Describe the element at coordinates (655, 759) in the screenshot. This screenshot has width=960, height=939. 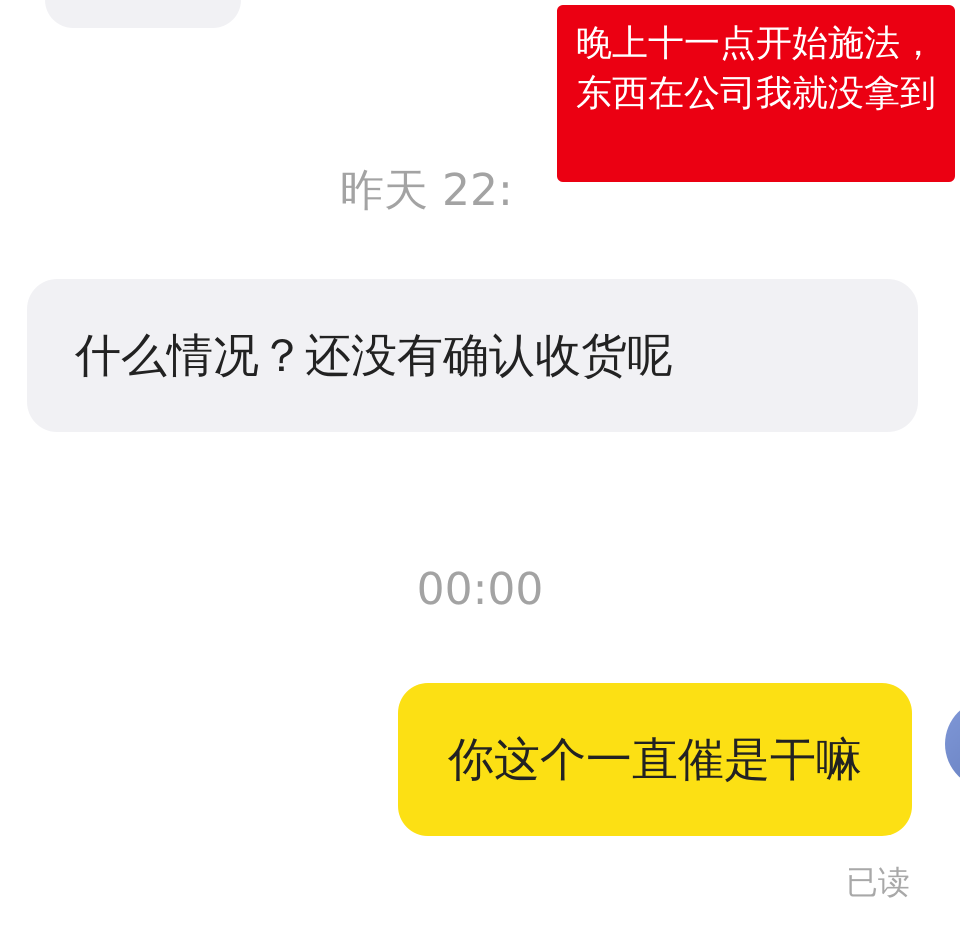
I see `message-bubble: 你这个一直催是干嘛` at that location.